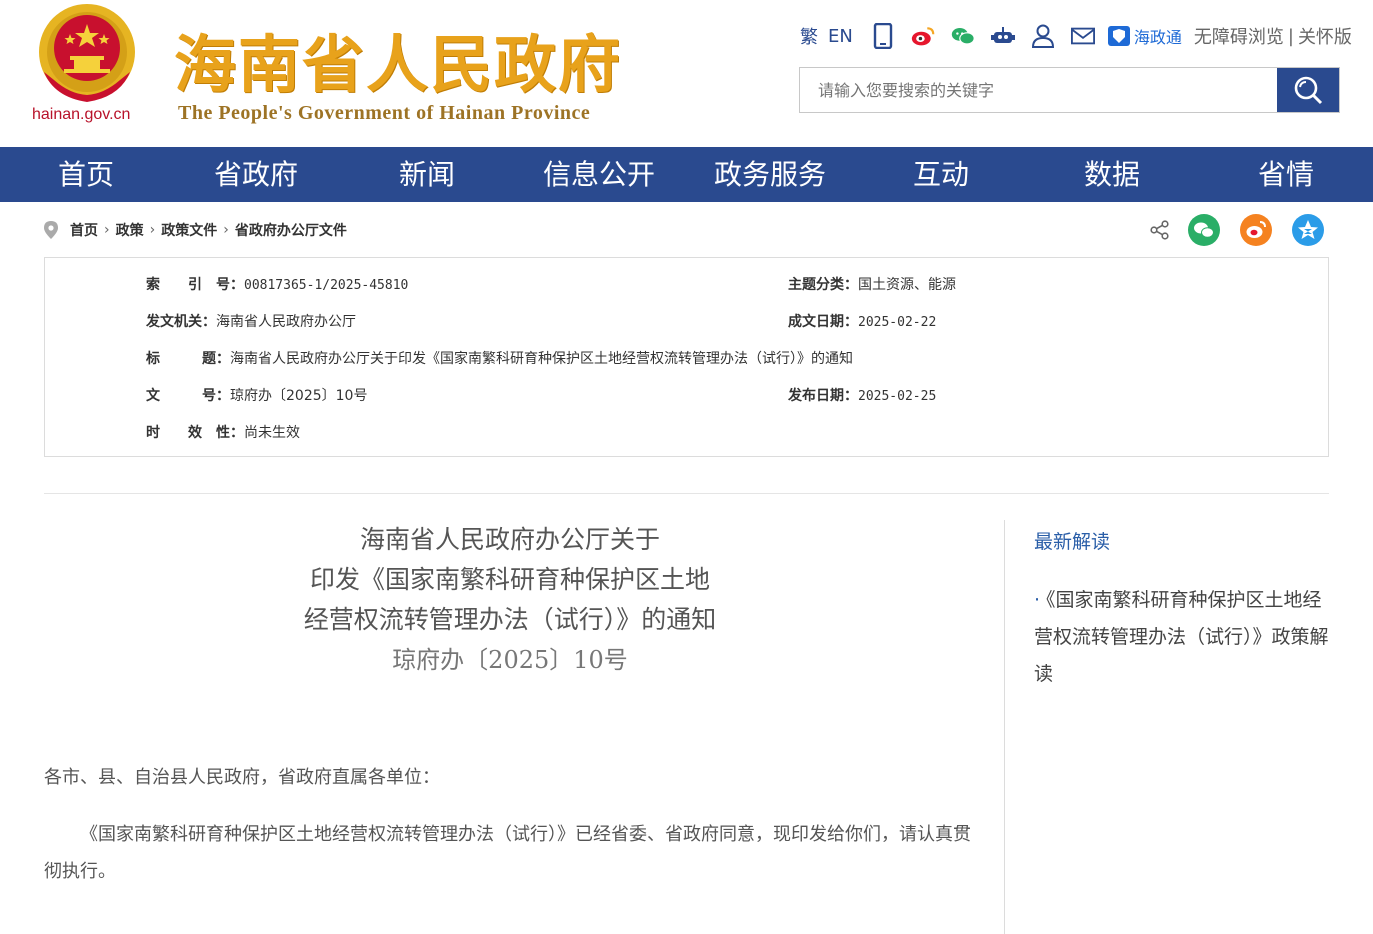  I want to click on meta-pub-date: 发布日期：2025-02-25, so click(862, 395).